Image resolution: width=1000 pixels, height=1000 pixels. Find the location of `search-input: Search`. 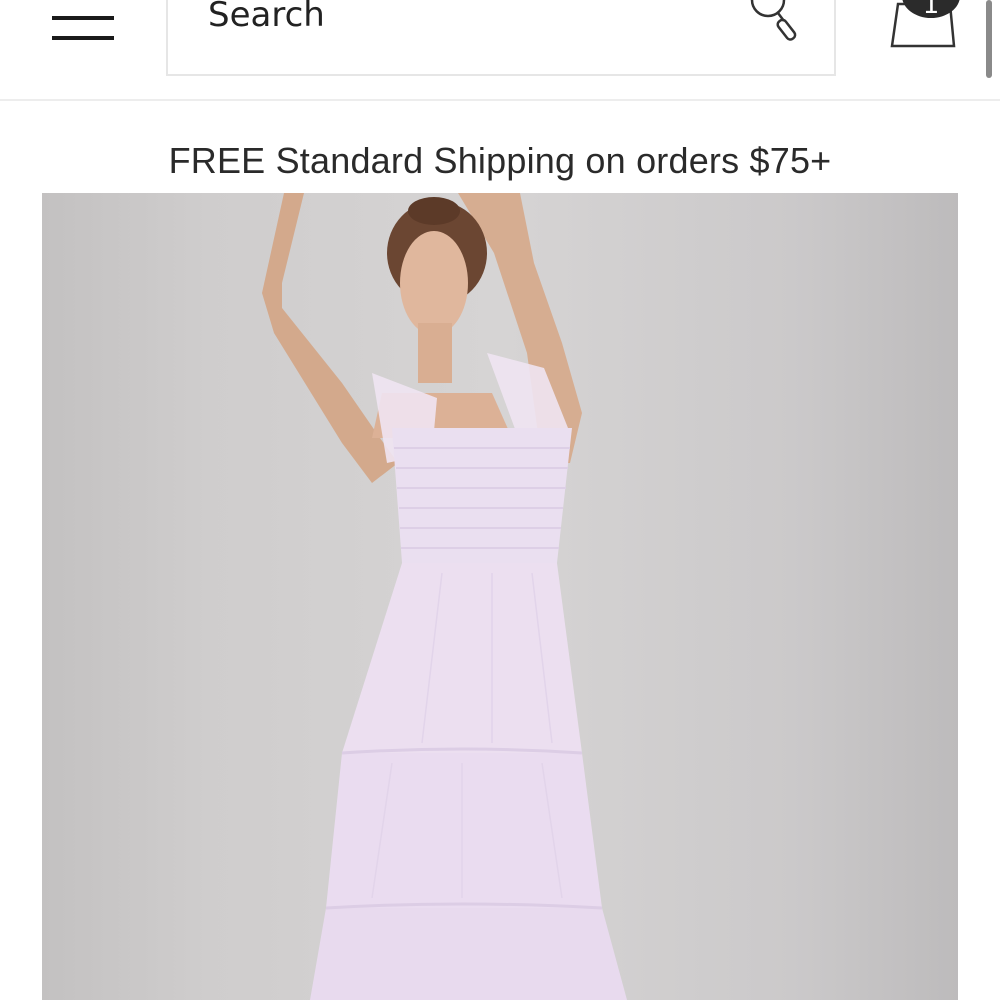

search-input: Search is located at coordinates (501, 38).